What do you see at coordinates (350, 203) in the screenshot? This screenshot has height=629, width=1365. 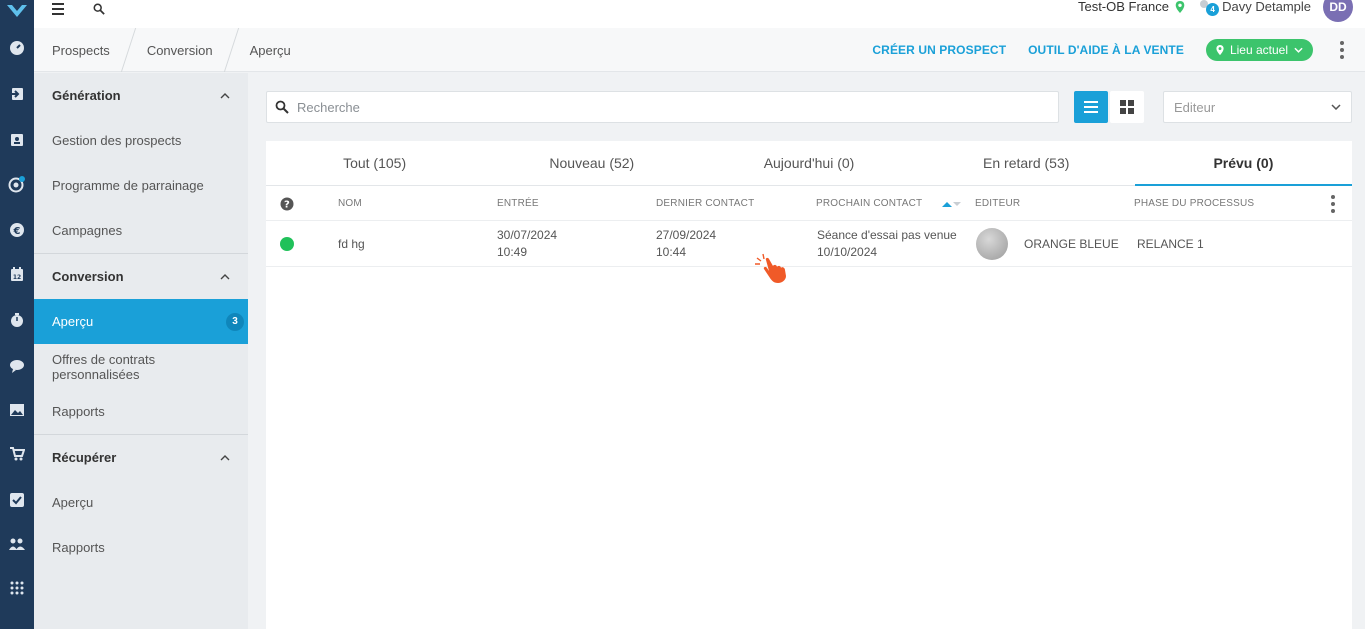 I see `column-header-nom: NOM` at bounding box center [350, 203].